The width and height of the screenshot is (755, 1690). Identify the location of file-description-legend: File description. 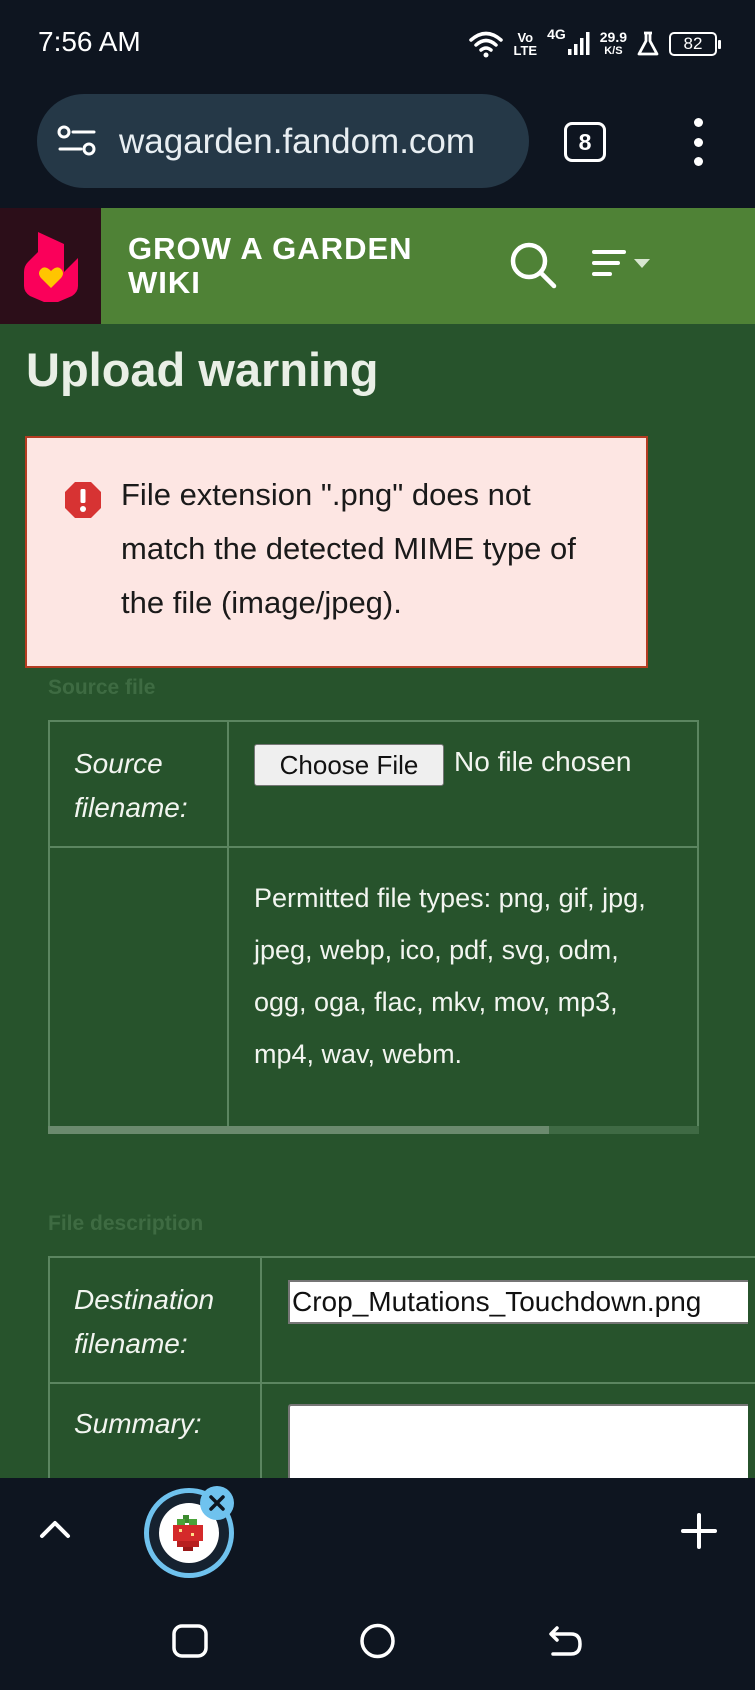
(126, 1223).